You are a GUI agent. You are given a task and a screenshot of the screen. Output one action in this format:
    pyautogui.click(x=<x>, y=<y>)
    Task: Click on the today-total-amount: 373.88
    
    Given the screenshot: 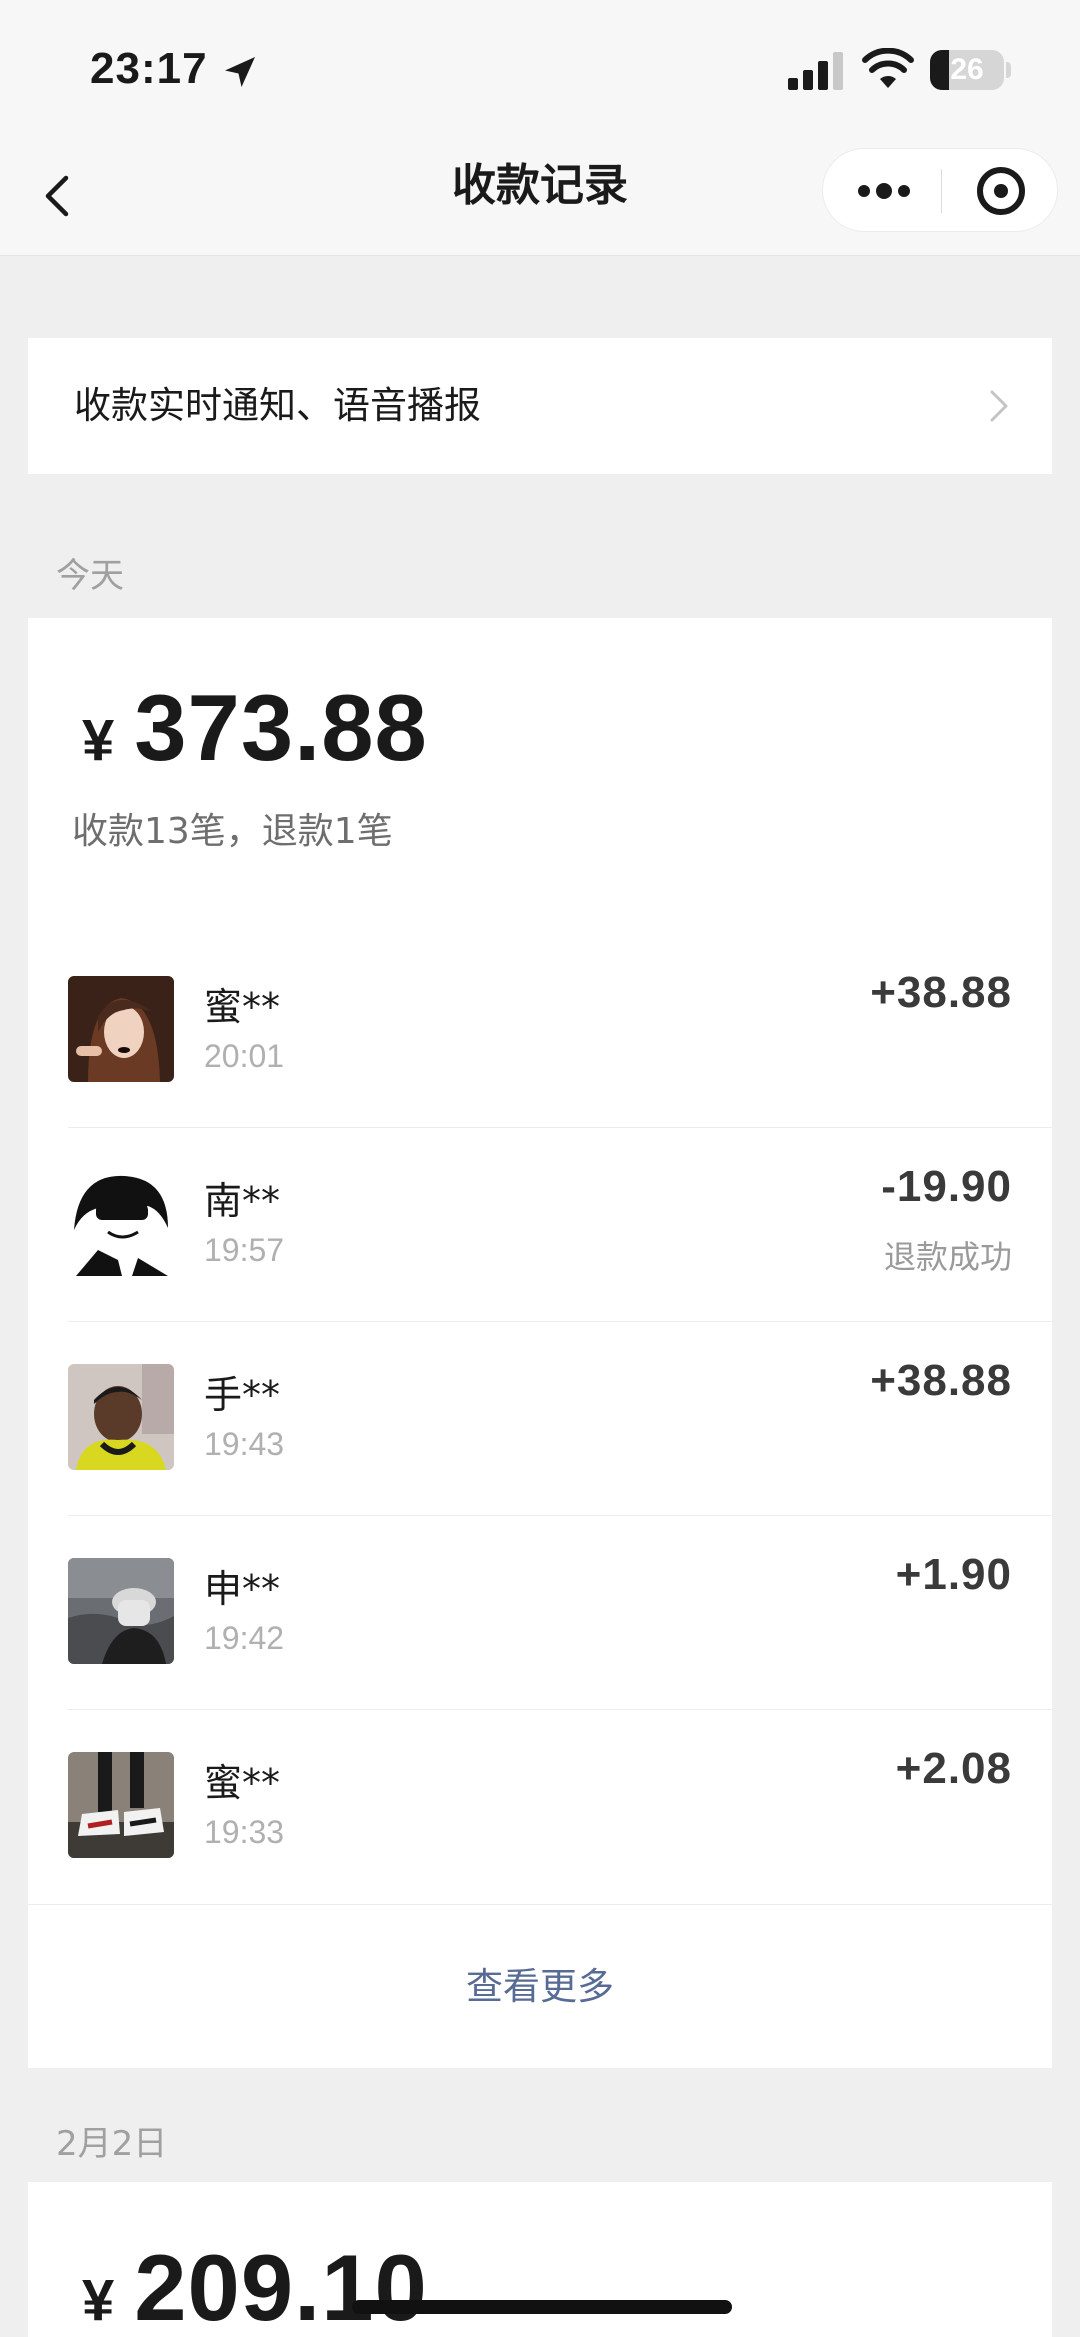 What is the action you would take?
    pyautogui.click(x=281, y=727)
    